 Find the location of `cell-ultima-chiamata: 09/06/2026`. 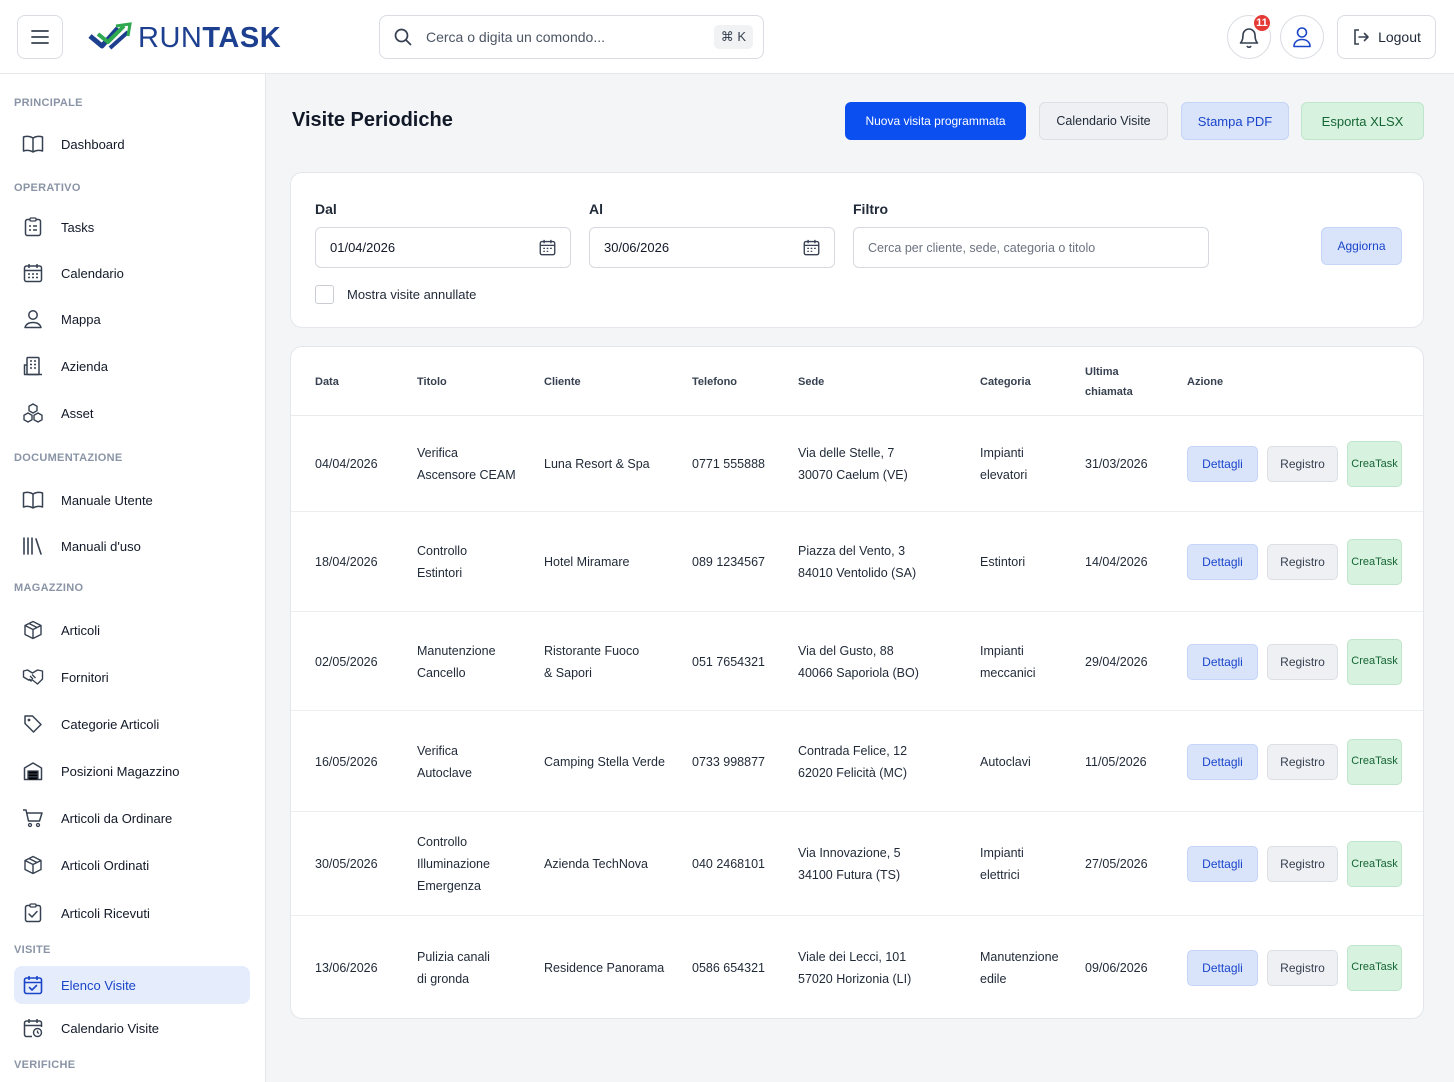

cell-ultima-chiamata: 09/06/2026 is located at coordinates (1116, 967).